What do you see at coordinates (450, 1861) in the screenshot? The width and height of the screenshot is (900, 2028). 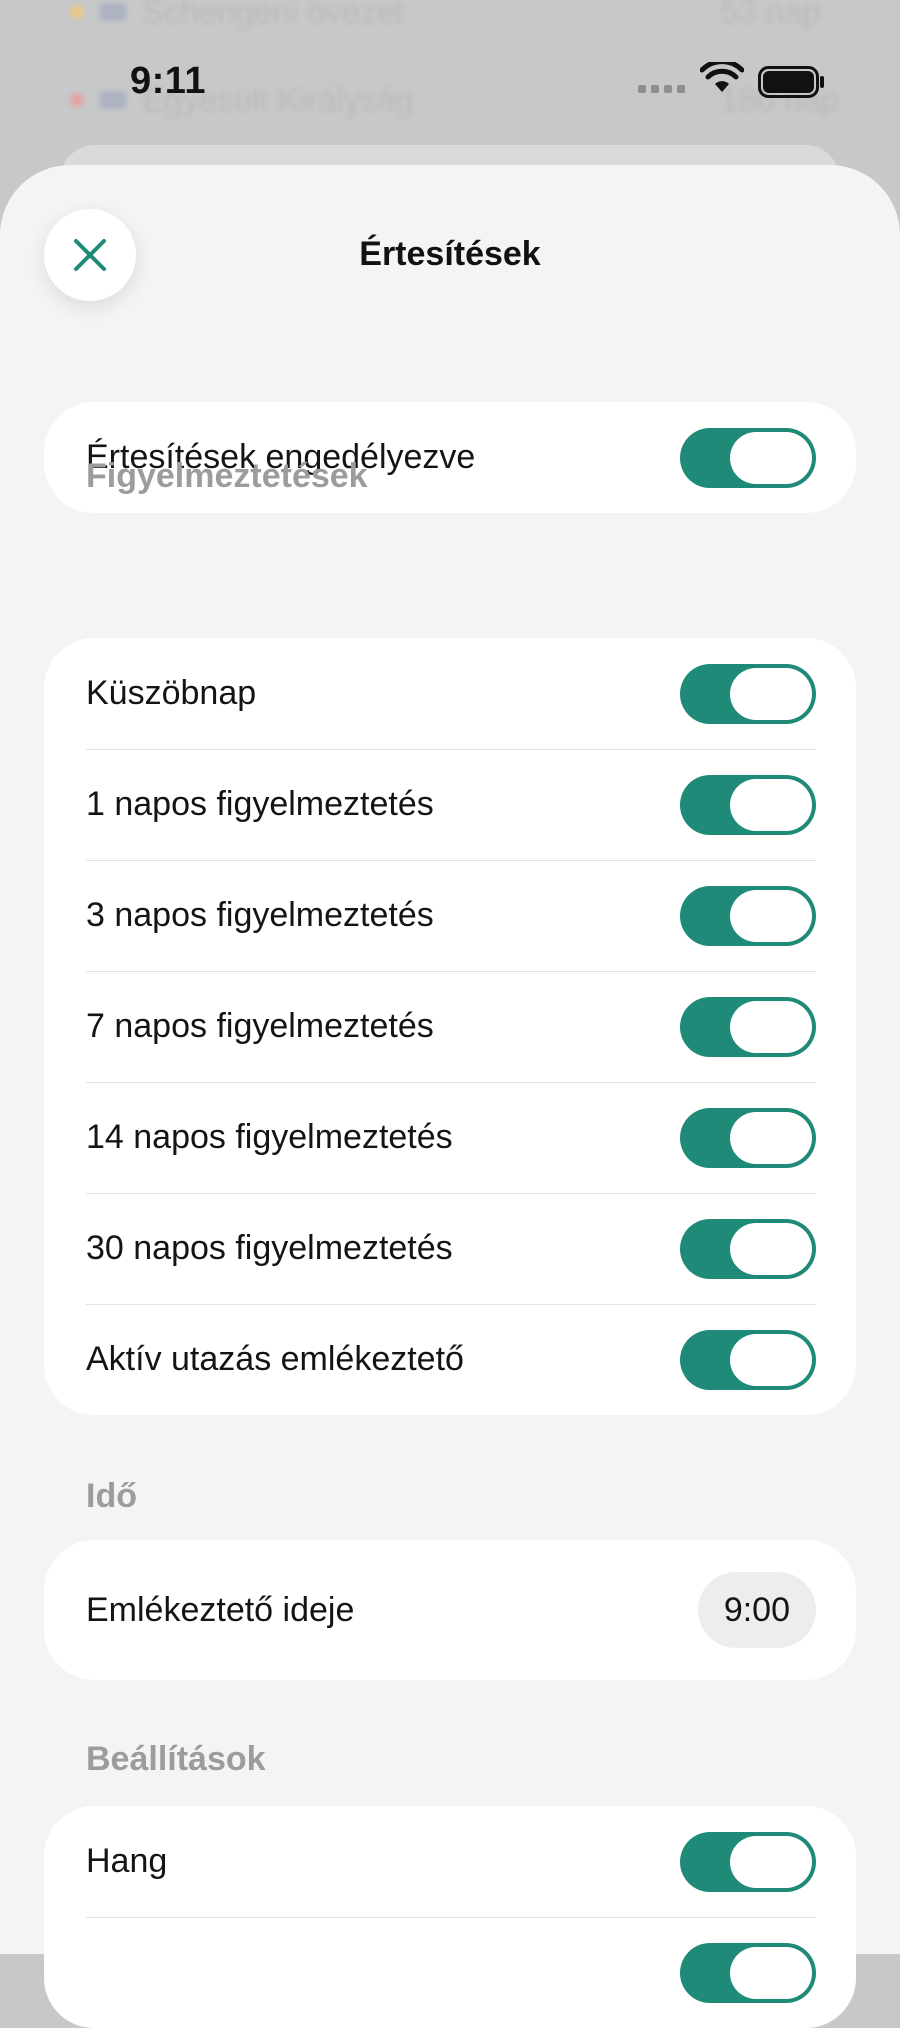 I see `sound-row: Hang` at bounding box center [450, 1861].